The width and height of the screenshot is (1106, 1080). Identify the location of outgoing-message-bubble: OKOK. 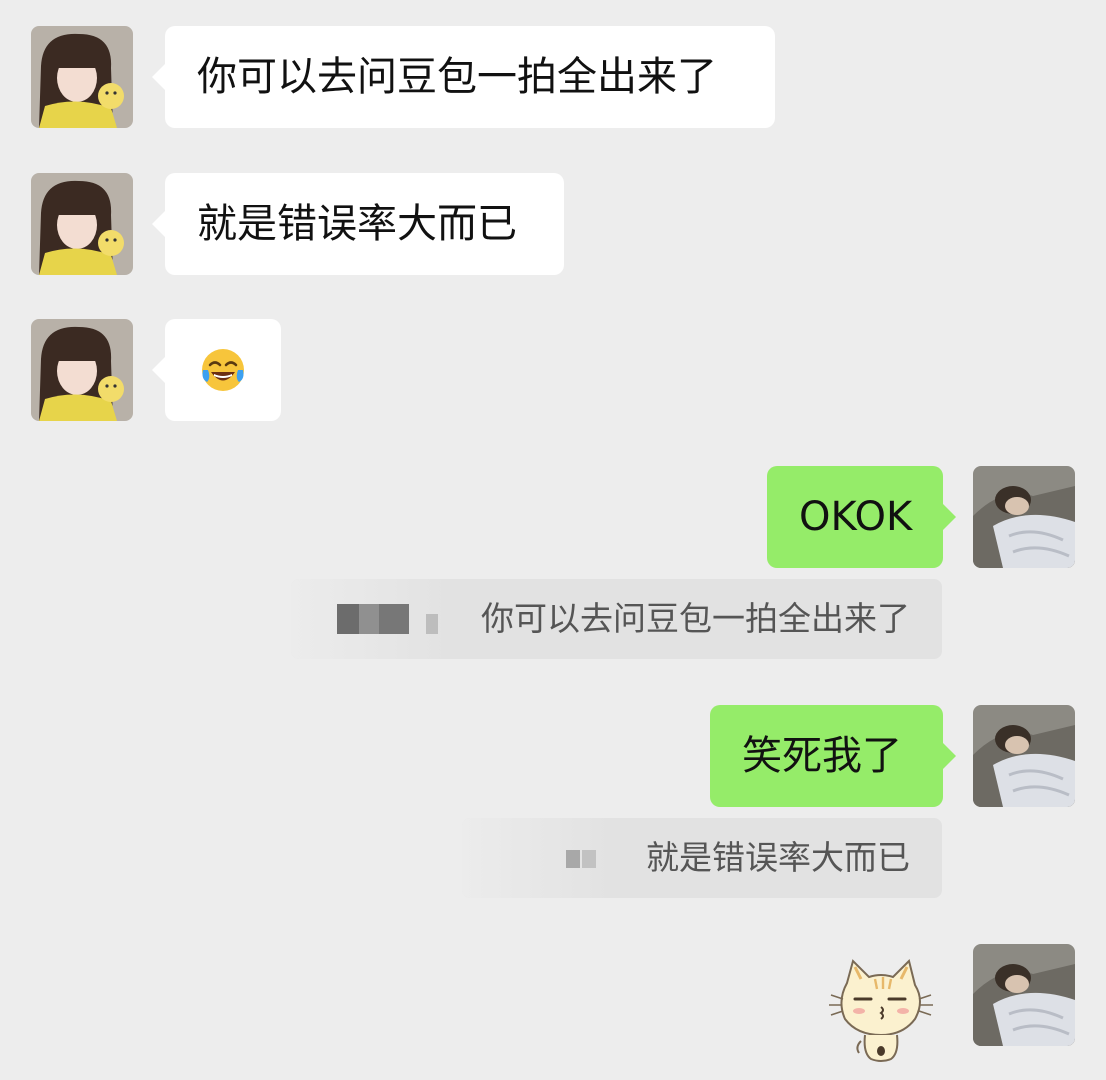
(861, 517).